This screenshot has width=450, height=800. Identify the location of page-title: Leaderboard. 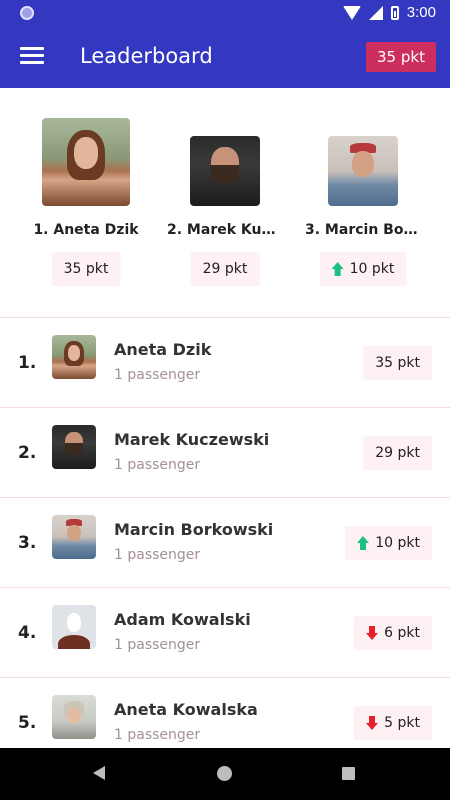
(146, 56).